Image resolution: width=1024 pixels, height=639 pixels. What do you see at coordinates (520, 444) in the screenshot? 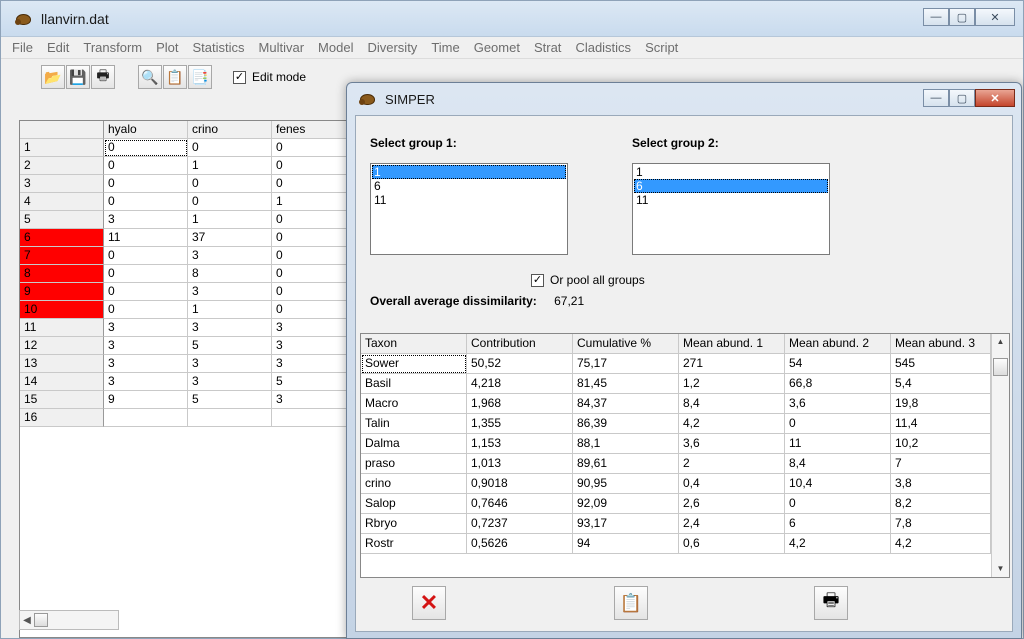
I see `table-cell: 1,153` at bounding box center [520, 444].